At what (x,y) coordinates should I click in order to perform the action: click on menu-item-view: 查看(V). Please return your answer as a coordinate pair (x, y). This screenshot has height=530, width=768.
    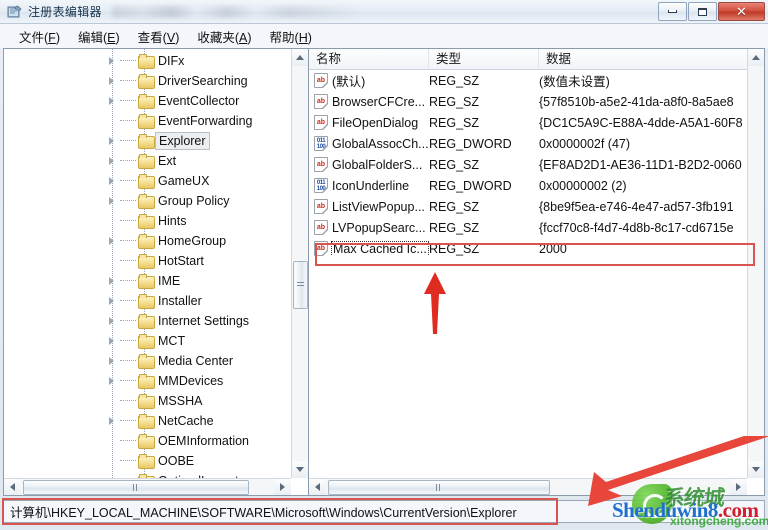
    Looking at the image, I should click on (159, 36).